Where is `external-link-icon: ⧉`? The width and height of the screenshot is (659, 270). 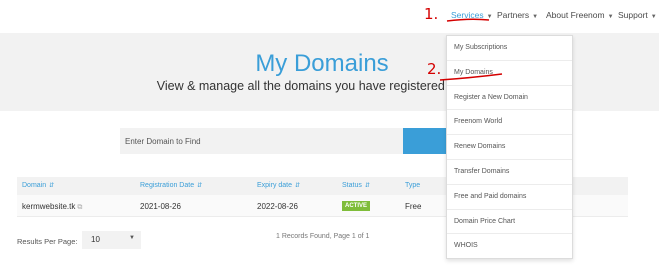 external-link-icon: ⧉ is located at coordinates (79, 207).